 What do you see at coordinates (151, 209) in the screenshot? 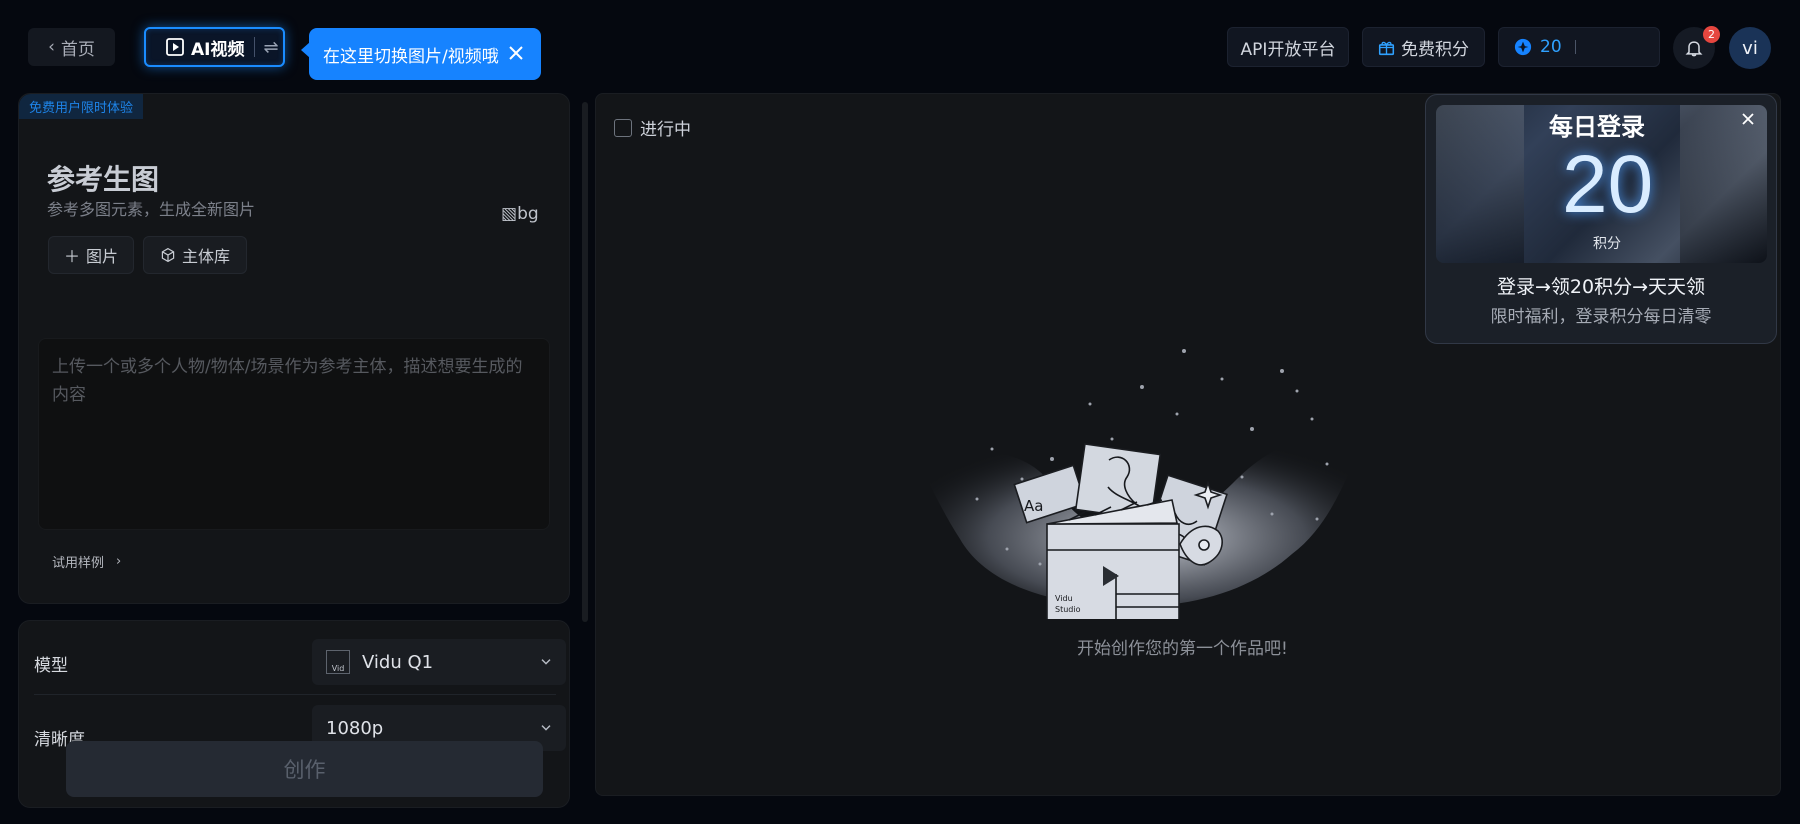
I see `page-subtitle: 参考多图元素，生成全新图片` at bounding box center [151, 209].